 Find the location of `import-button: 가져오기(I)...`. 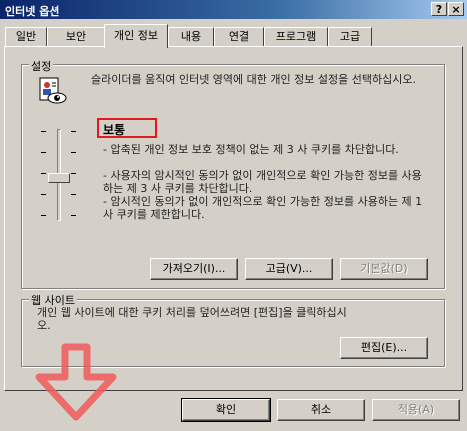

import-button: 가져오기(I)... is located at coordinates (194, 269).